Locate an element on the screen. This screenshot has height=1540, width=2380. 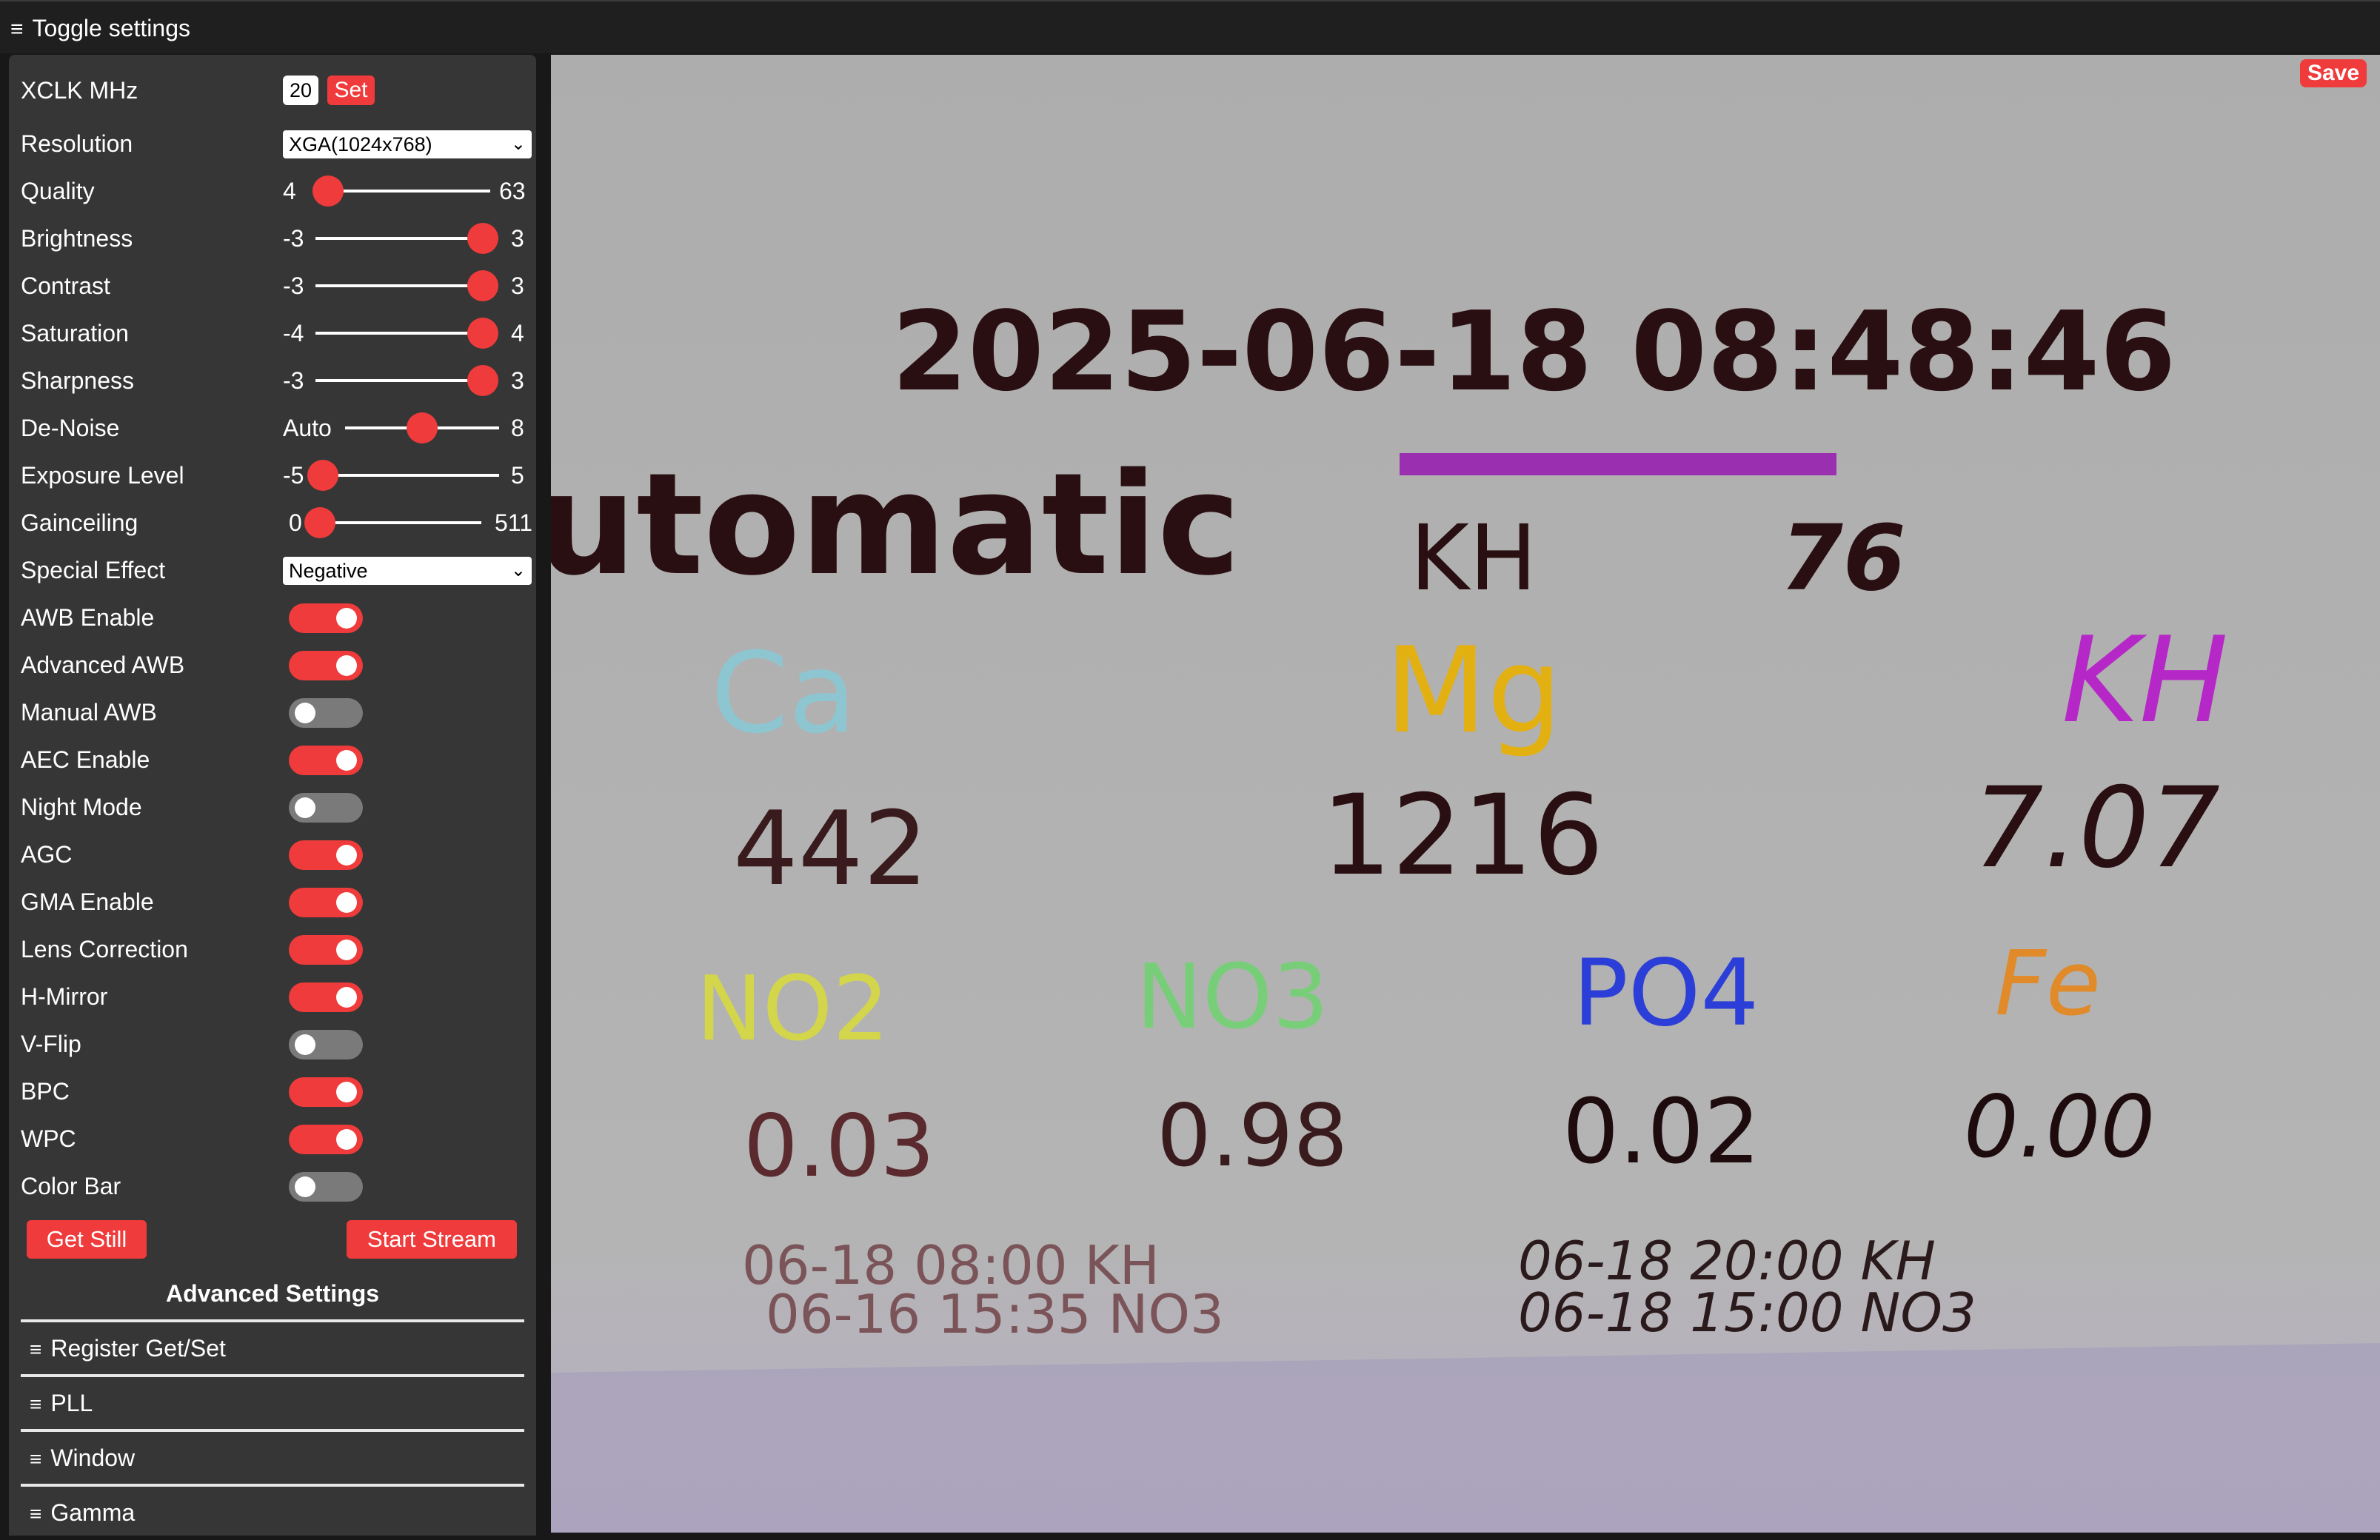
param-ca-value: 442 is located at coordinates (831, 848).